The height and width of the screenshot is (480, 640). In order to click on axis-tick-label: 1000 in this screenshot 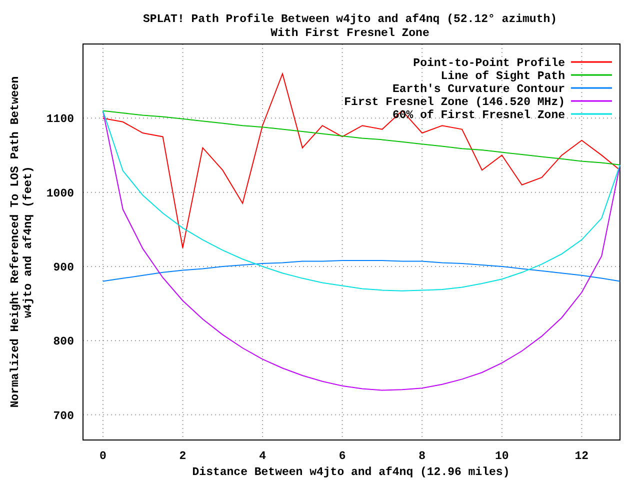, I will do `click(60, 193)`.